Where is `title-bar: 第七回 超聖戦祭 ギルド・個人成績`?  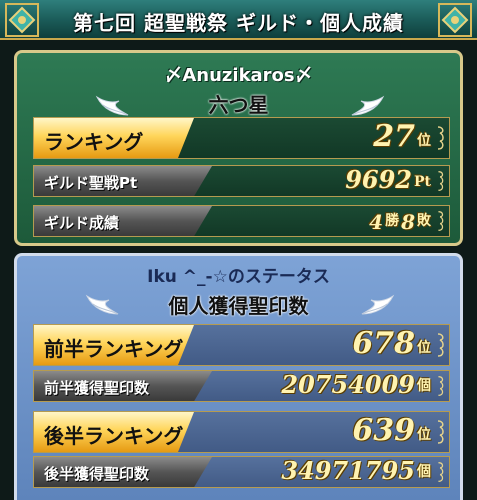 title-bar: 第七回 超聖戦祭 ギルド・個人成績 is located at coordinates (238, 20).